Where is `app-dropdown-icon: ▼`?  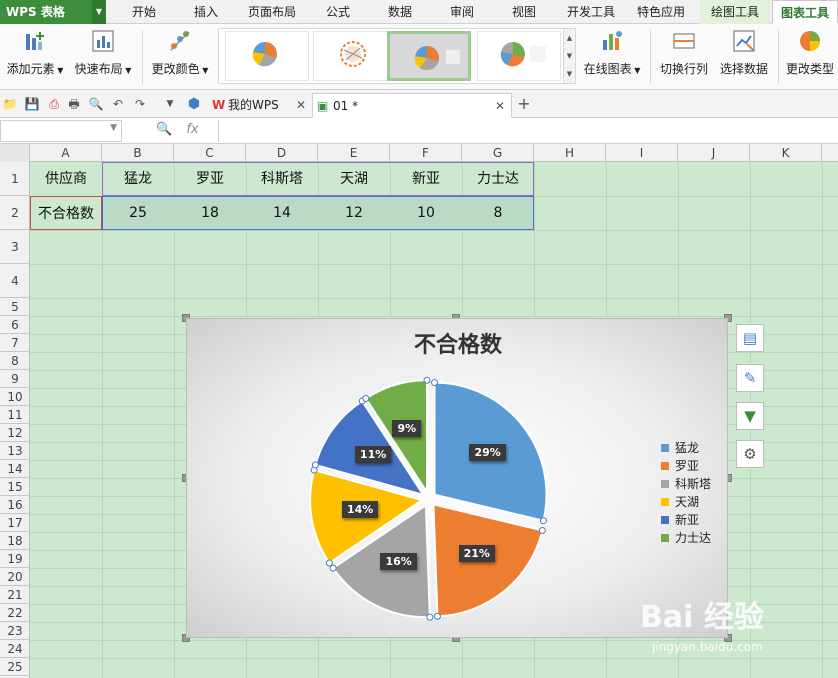 app-dropdown-icon: ▼ is located at coordinates (99, 12).